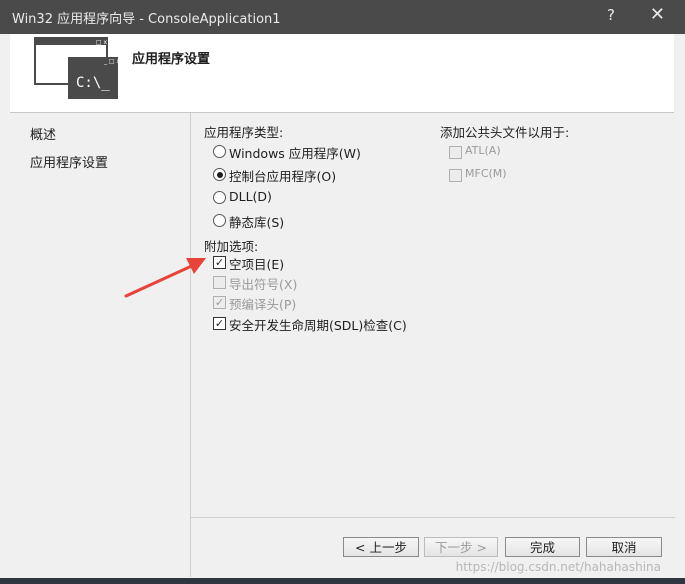  What do you see at coordinates (98, 42) in the screenshot?
I see `icon-window-controls: _ □ x` at bounding box center [98, 42].